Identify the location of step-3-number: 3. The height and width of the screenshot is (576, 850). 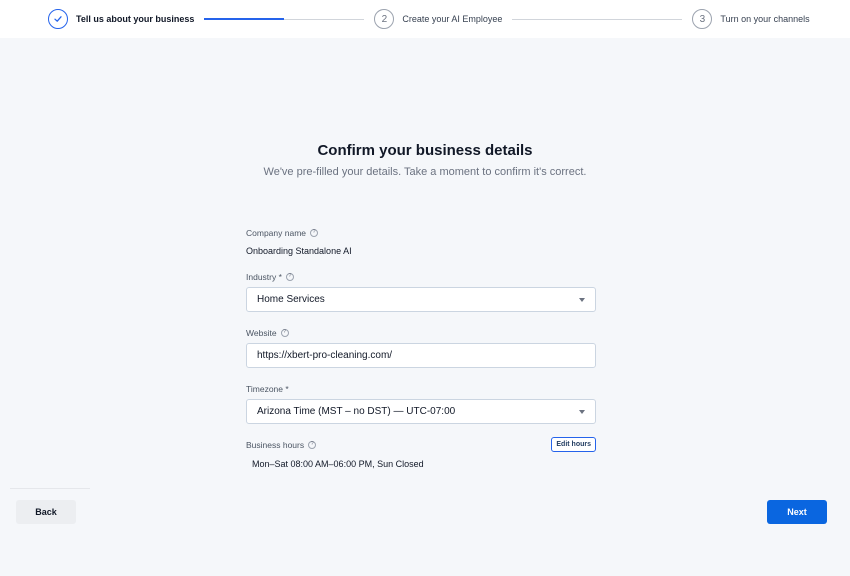
(702, 19).